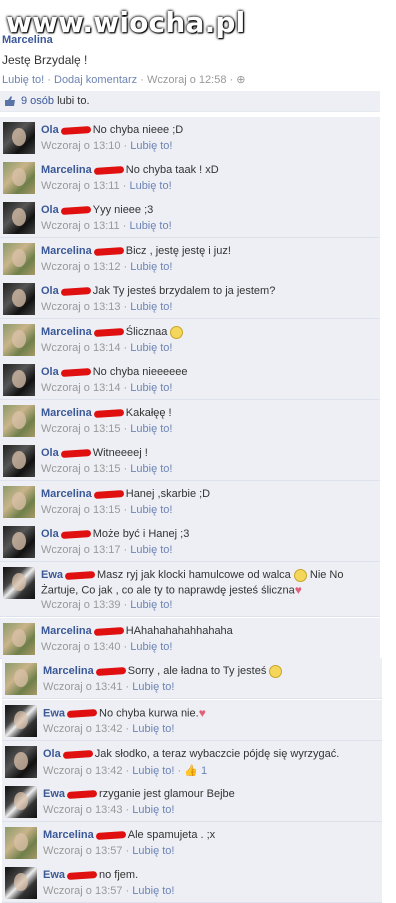 Image resolution: width=396 pixels, height=903 pixels. I want to click on comment-time: Wczoraj o 13:43, so click(82, 810).